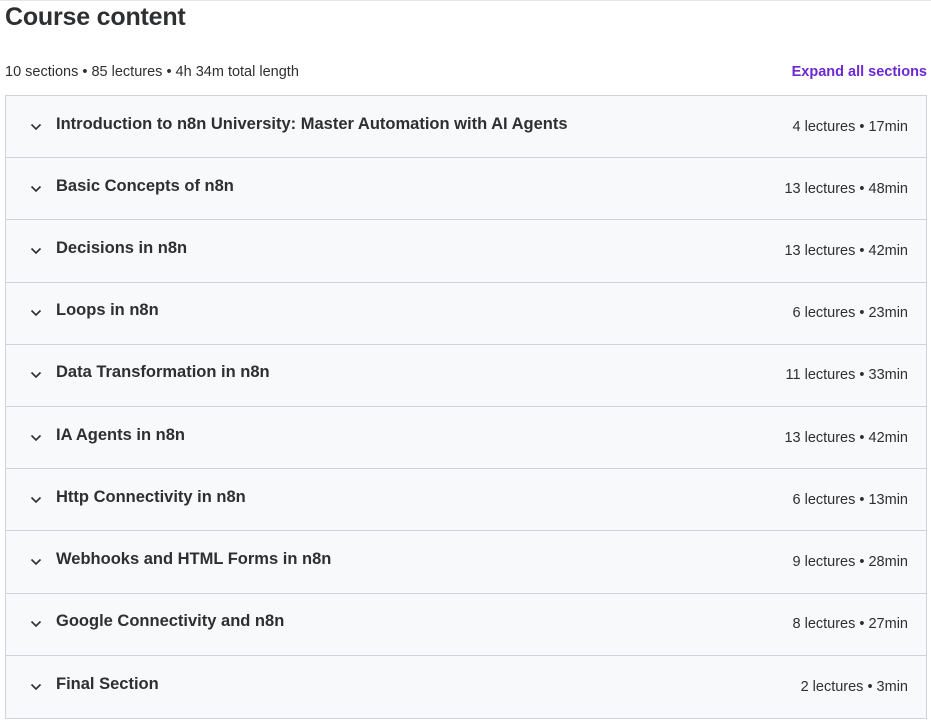  I want to click on section-meta: 6 lectures • 23min, so click(850, 313).